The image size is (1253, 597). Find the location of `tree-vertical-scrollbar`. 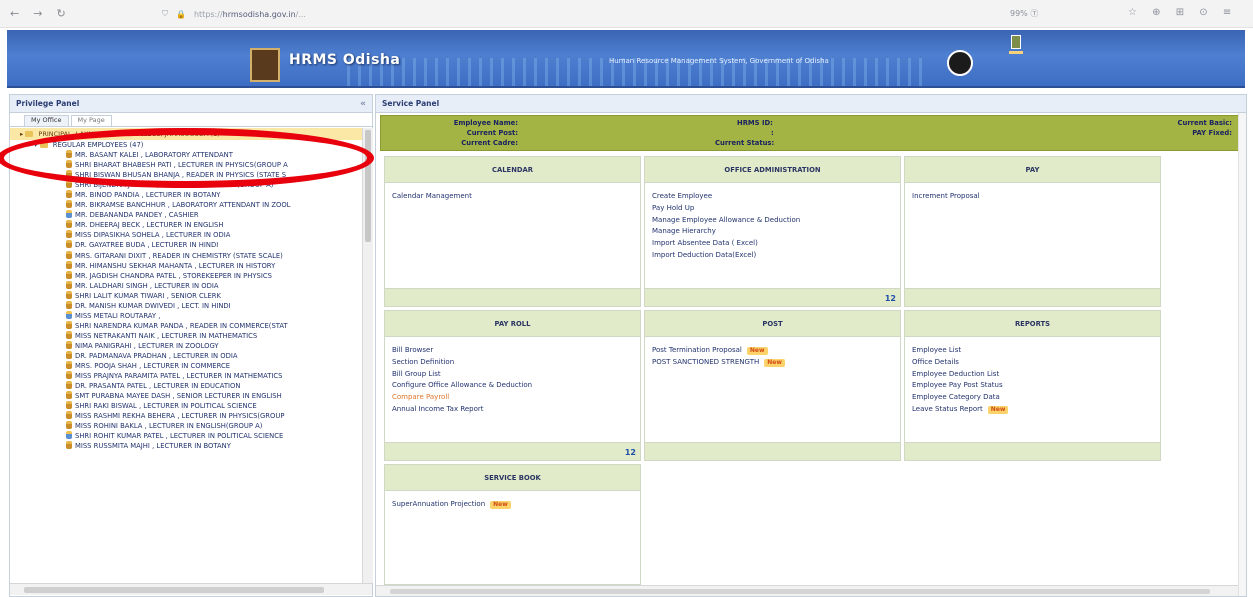

tree-vertical-scrollbar is located at coordinates (367, 355).